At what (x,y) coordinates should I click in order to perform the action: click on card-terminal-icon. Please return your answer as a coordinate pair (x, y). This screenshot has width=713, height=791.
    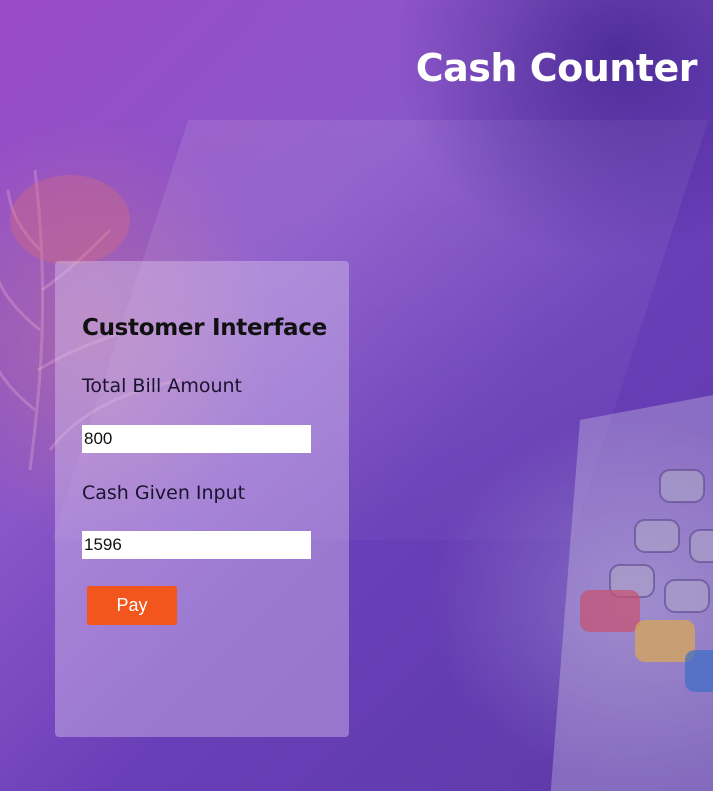
    Looking at the image, I should click on (631, 593).